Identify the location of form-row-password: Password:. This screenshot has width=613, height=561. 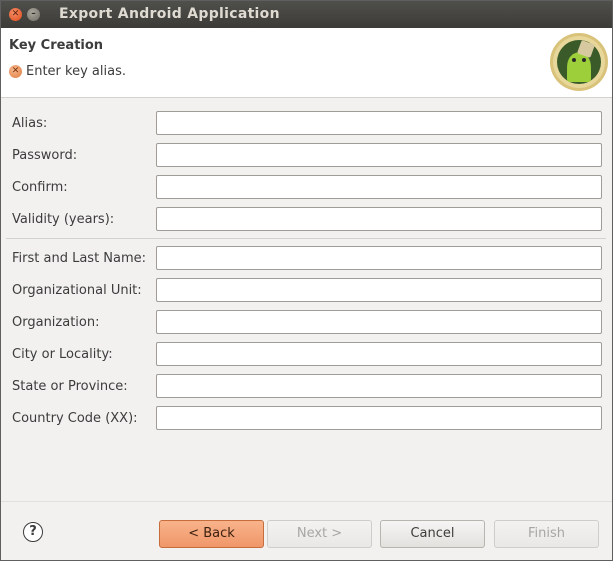
(306, 156).